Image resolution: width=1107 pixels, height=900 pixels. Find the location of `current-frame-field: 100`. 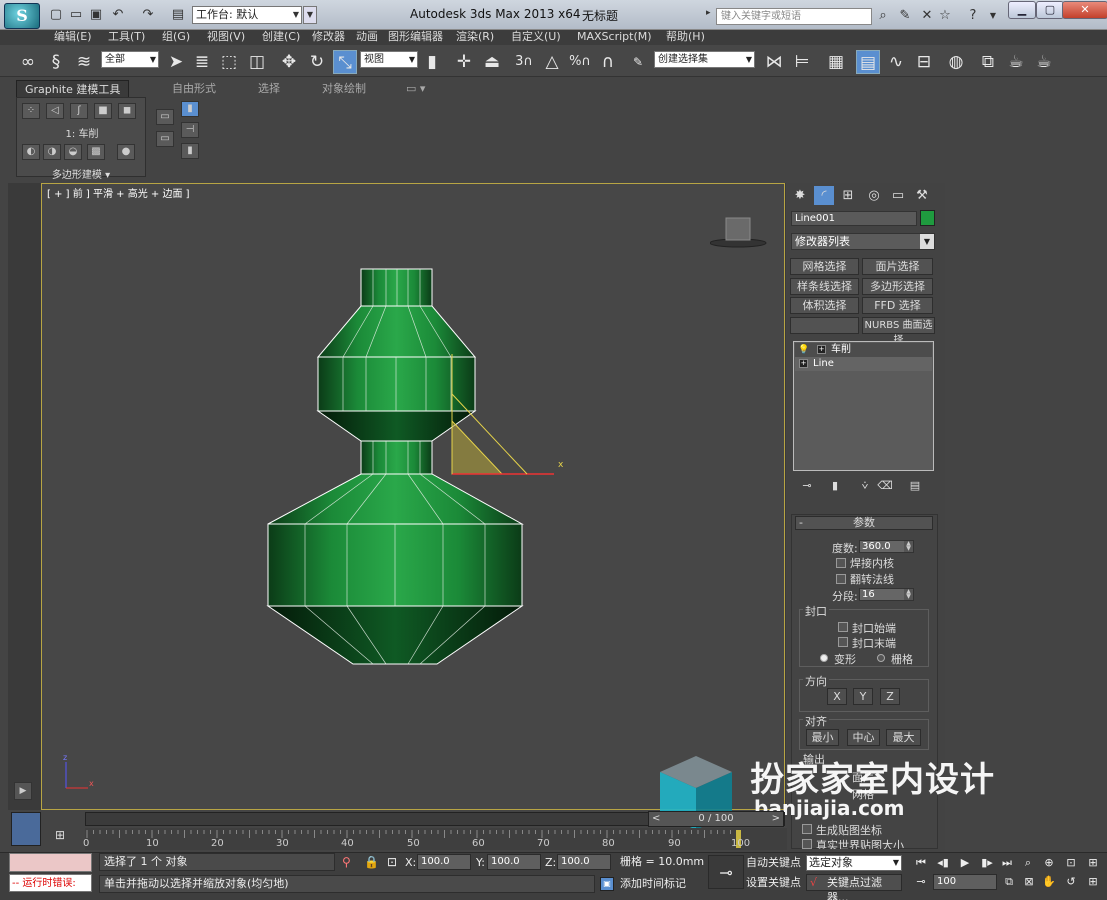

current-frame-field: 100 is located at coordinates (965, 882).